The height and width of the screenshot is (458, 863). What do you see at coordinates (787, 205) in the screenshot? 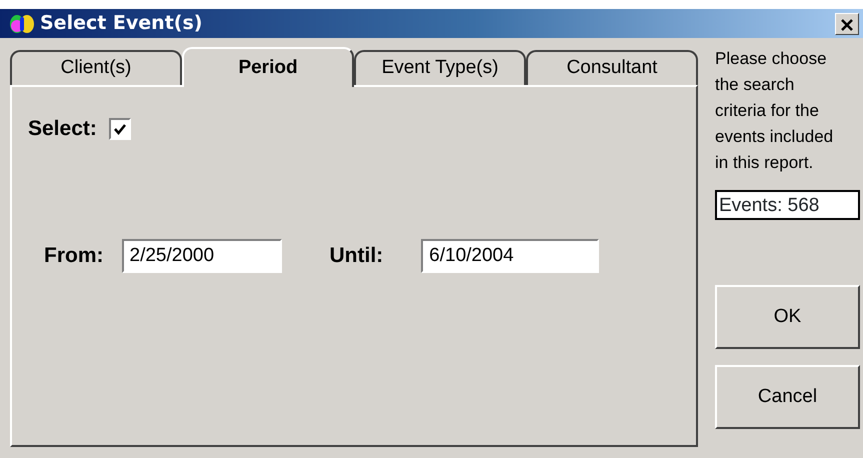
I see `events-count-field: Events: 568` at bounding box center [787, 205].